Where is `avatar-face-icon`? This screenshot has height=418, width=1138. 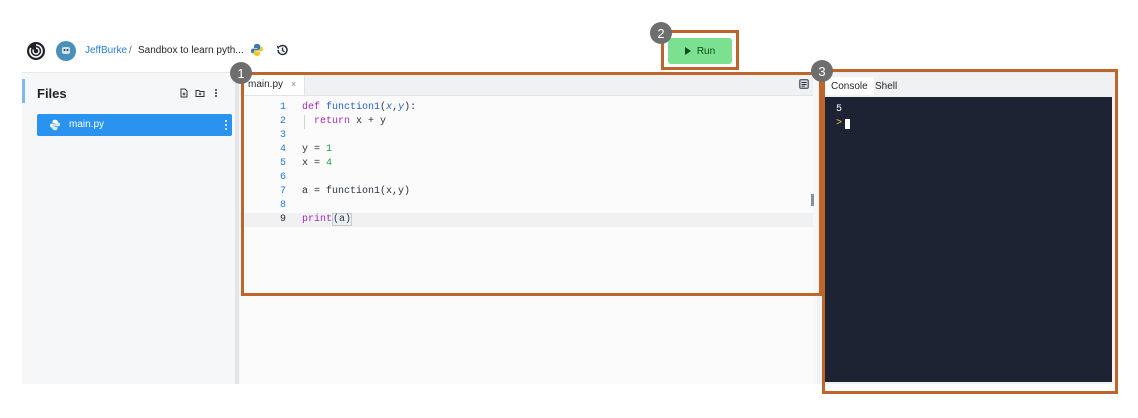
avatar-face-icon is located at coordinates (66, 50).